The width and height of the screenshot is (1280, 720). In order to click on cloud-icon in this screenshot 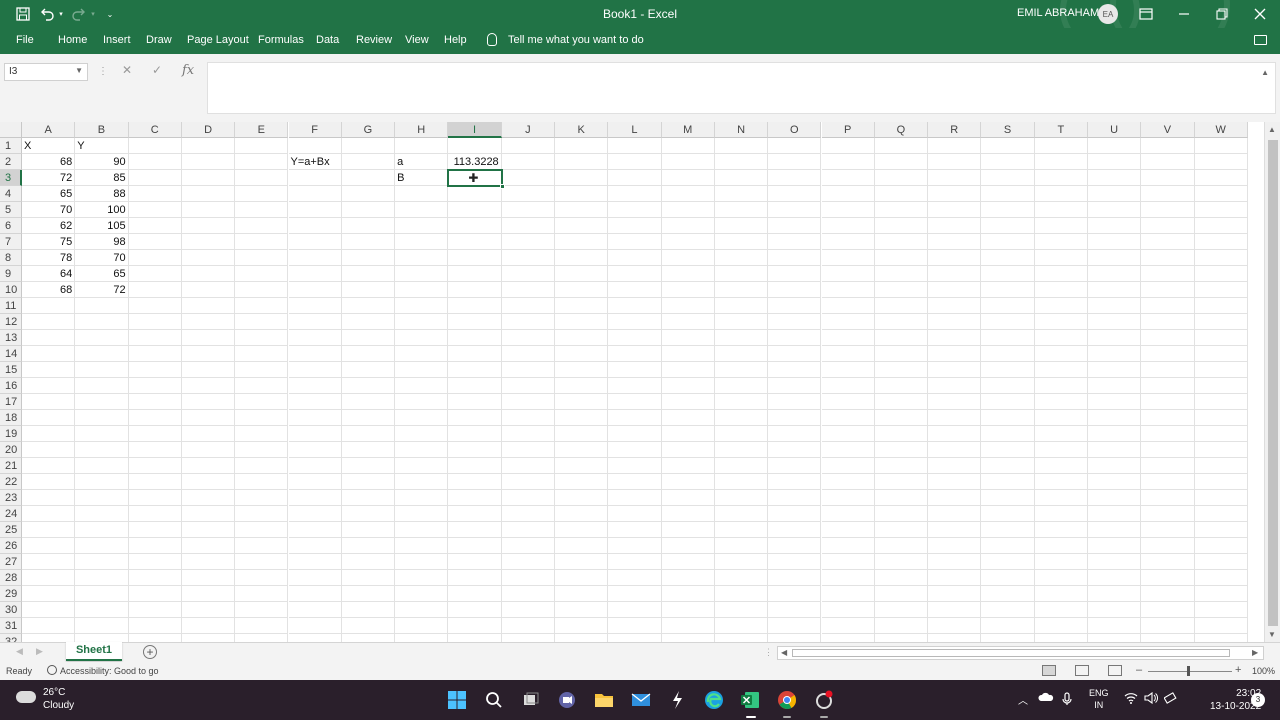, I will do `click(26, 697)`.